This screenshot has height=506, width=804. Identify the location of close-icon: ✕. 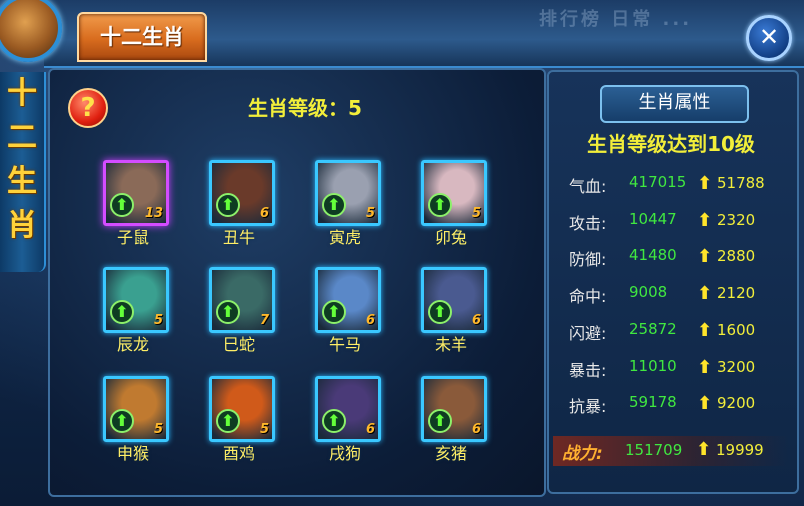
(769, 37).